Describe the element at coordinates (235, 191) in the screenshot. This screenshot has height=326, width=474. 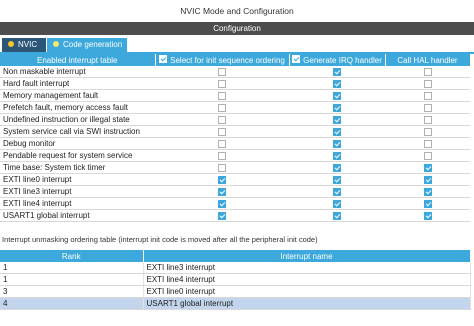
I see `table-row: EXTI line3 interrupt` at that location.